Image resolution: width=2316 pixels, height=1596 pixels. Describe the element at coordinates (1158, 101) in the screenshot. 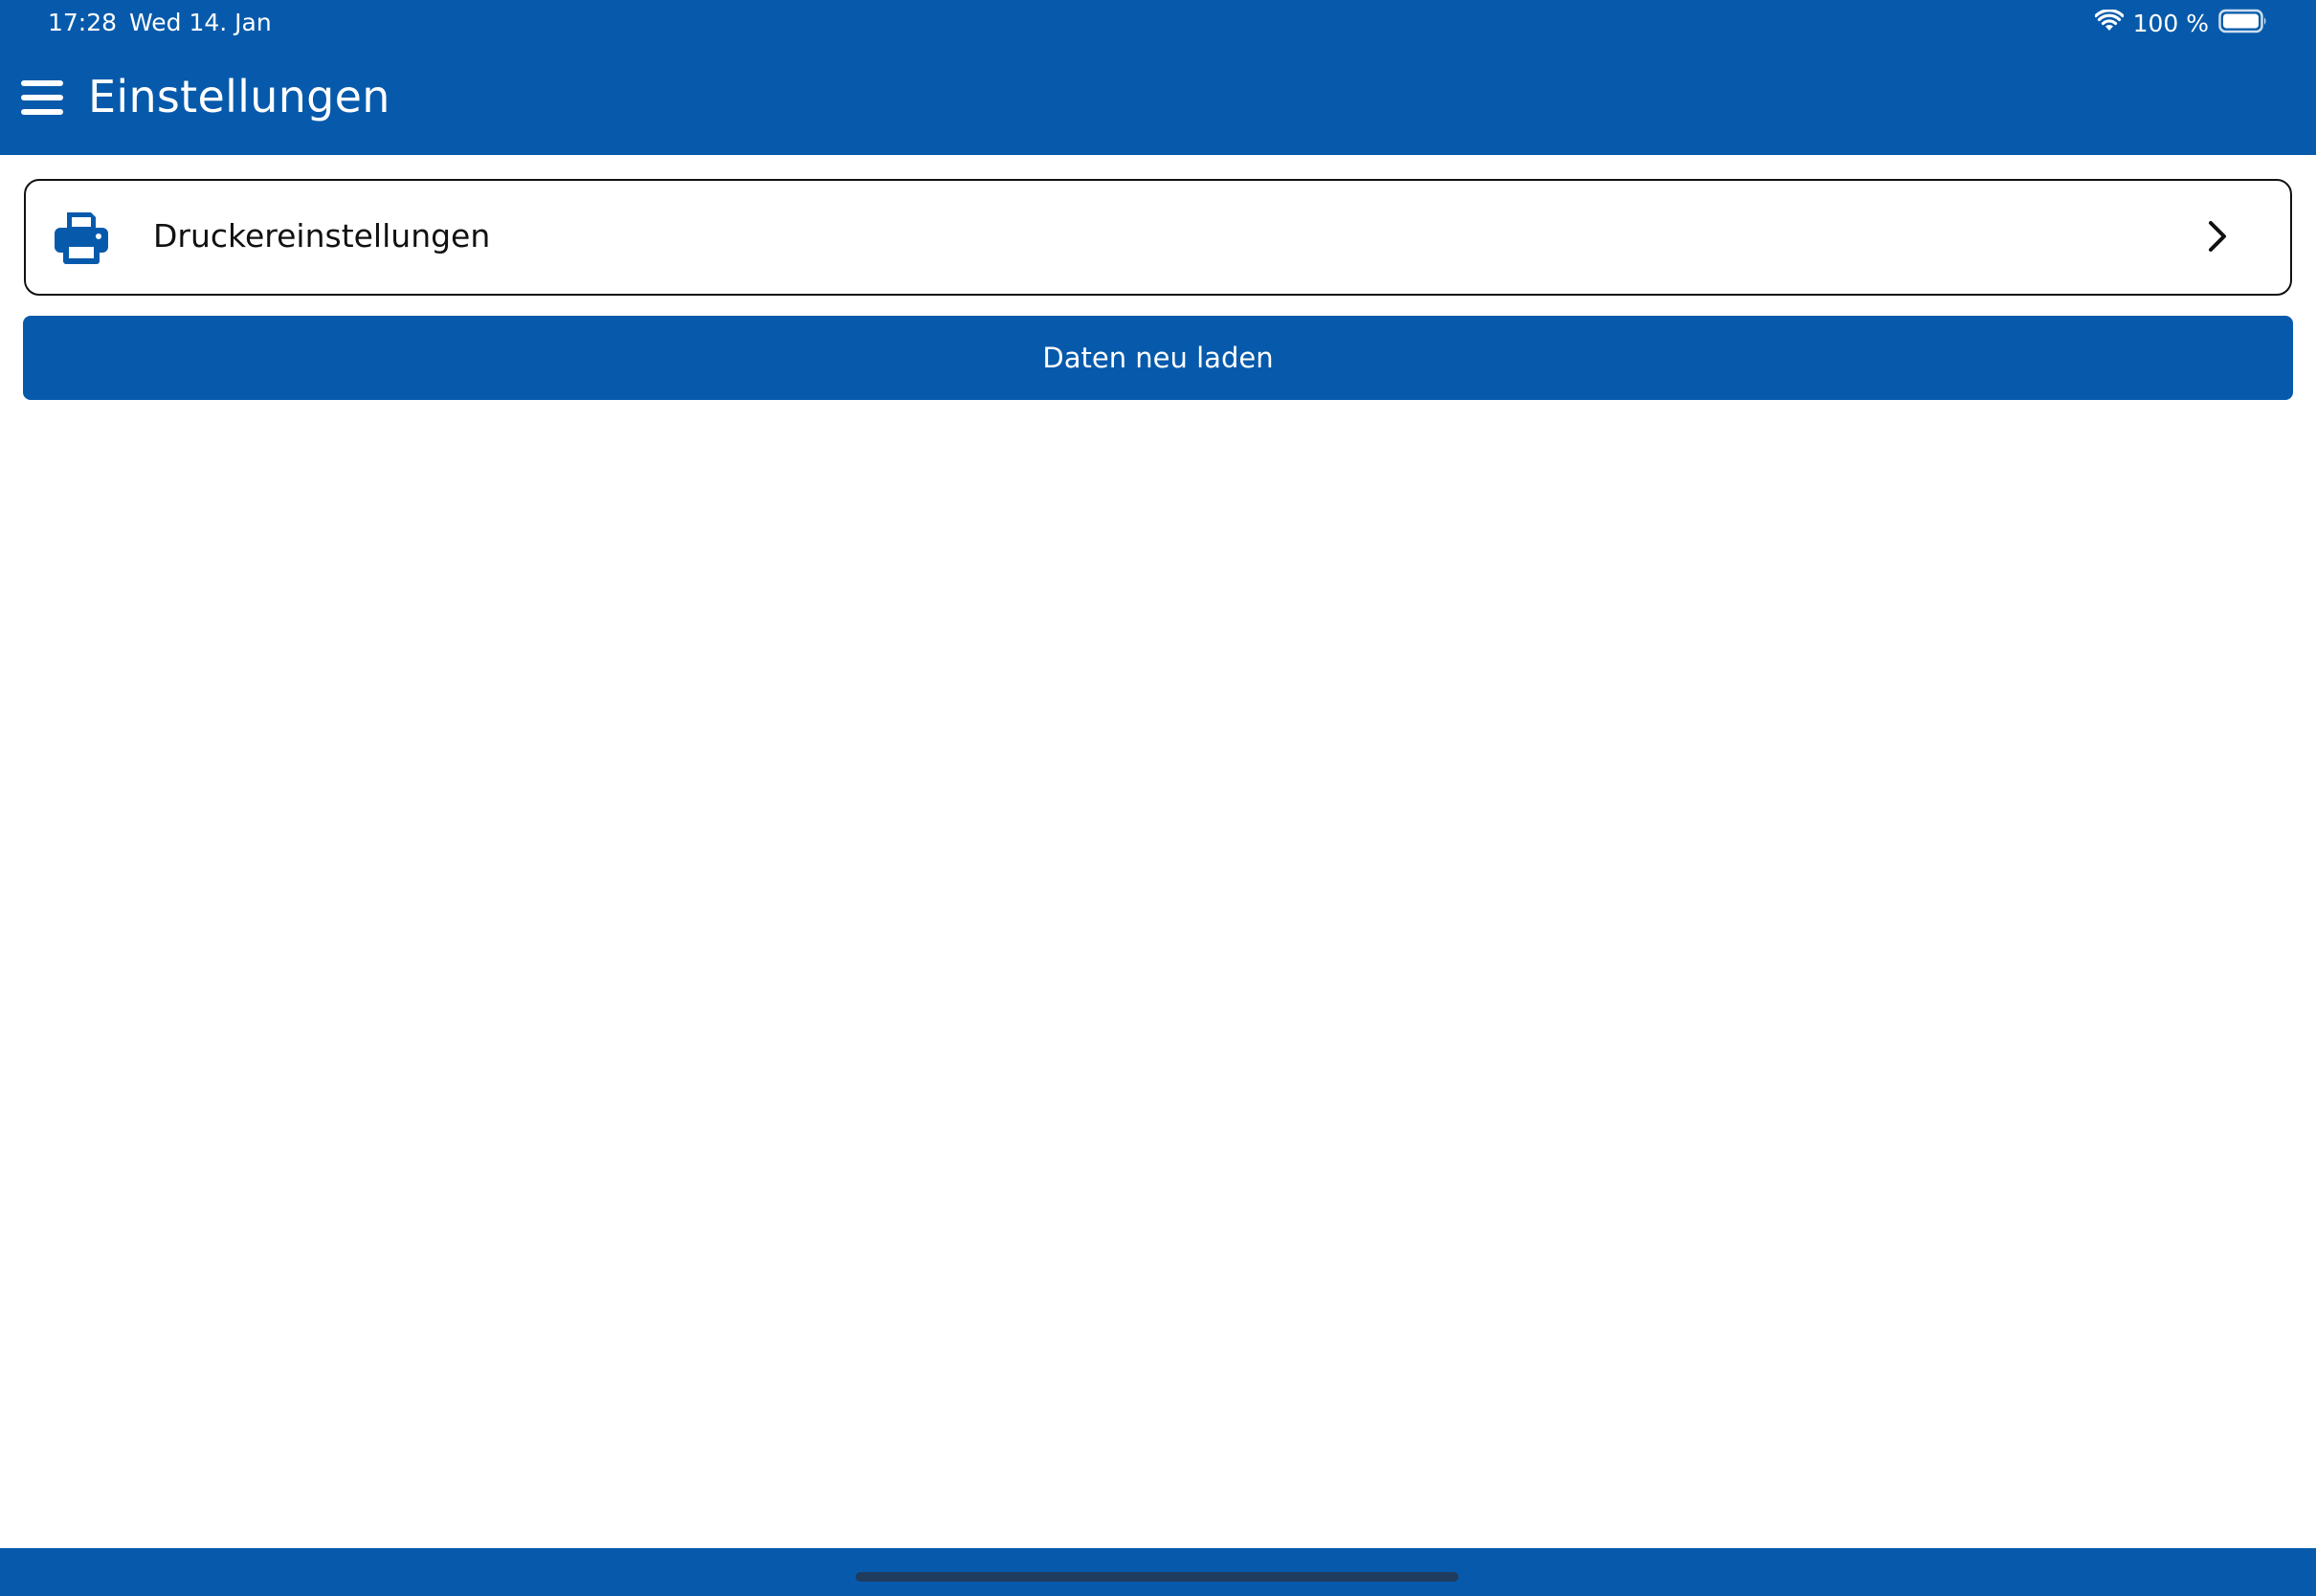

I see `nav-row: Einstellungen` at that location.